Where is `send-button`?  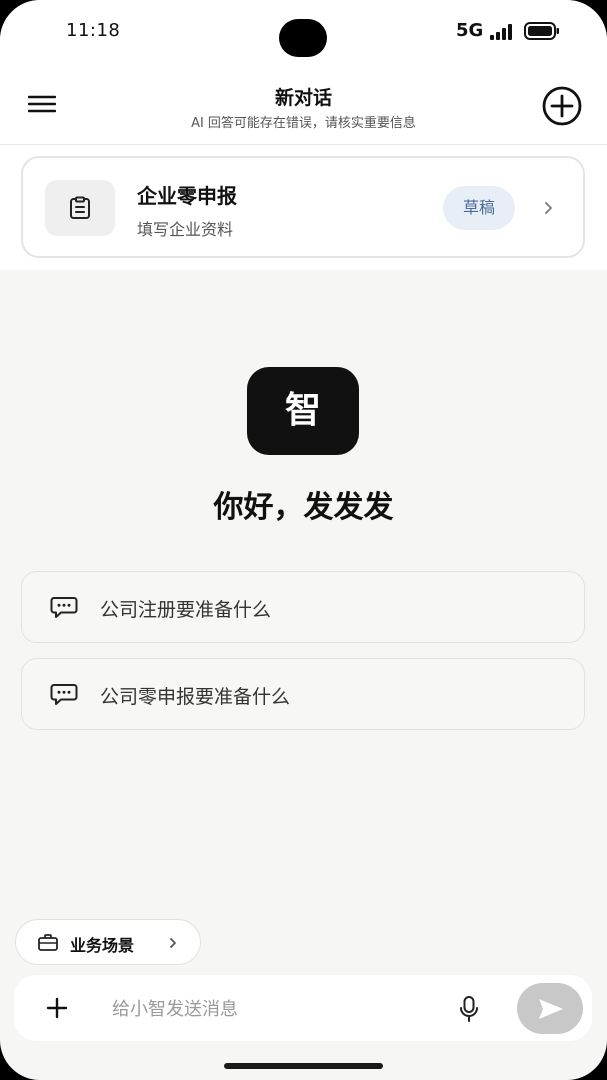 send-button is located at coordinates (550, 1008).